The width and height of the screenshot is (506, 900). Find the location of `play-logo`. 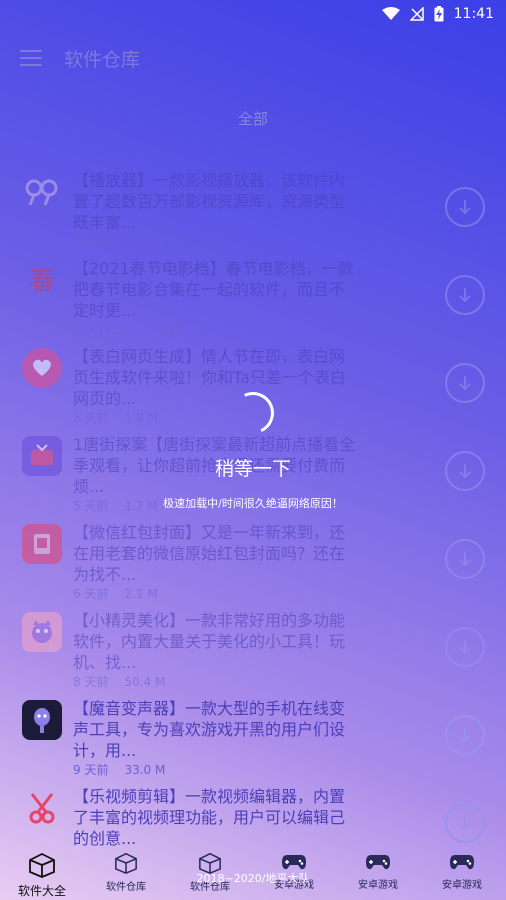

play-logo is located at coordinates (42, 192).